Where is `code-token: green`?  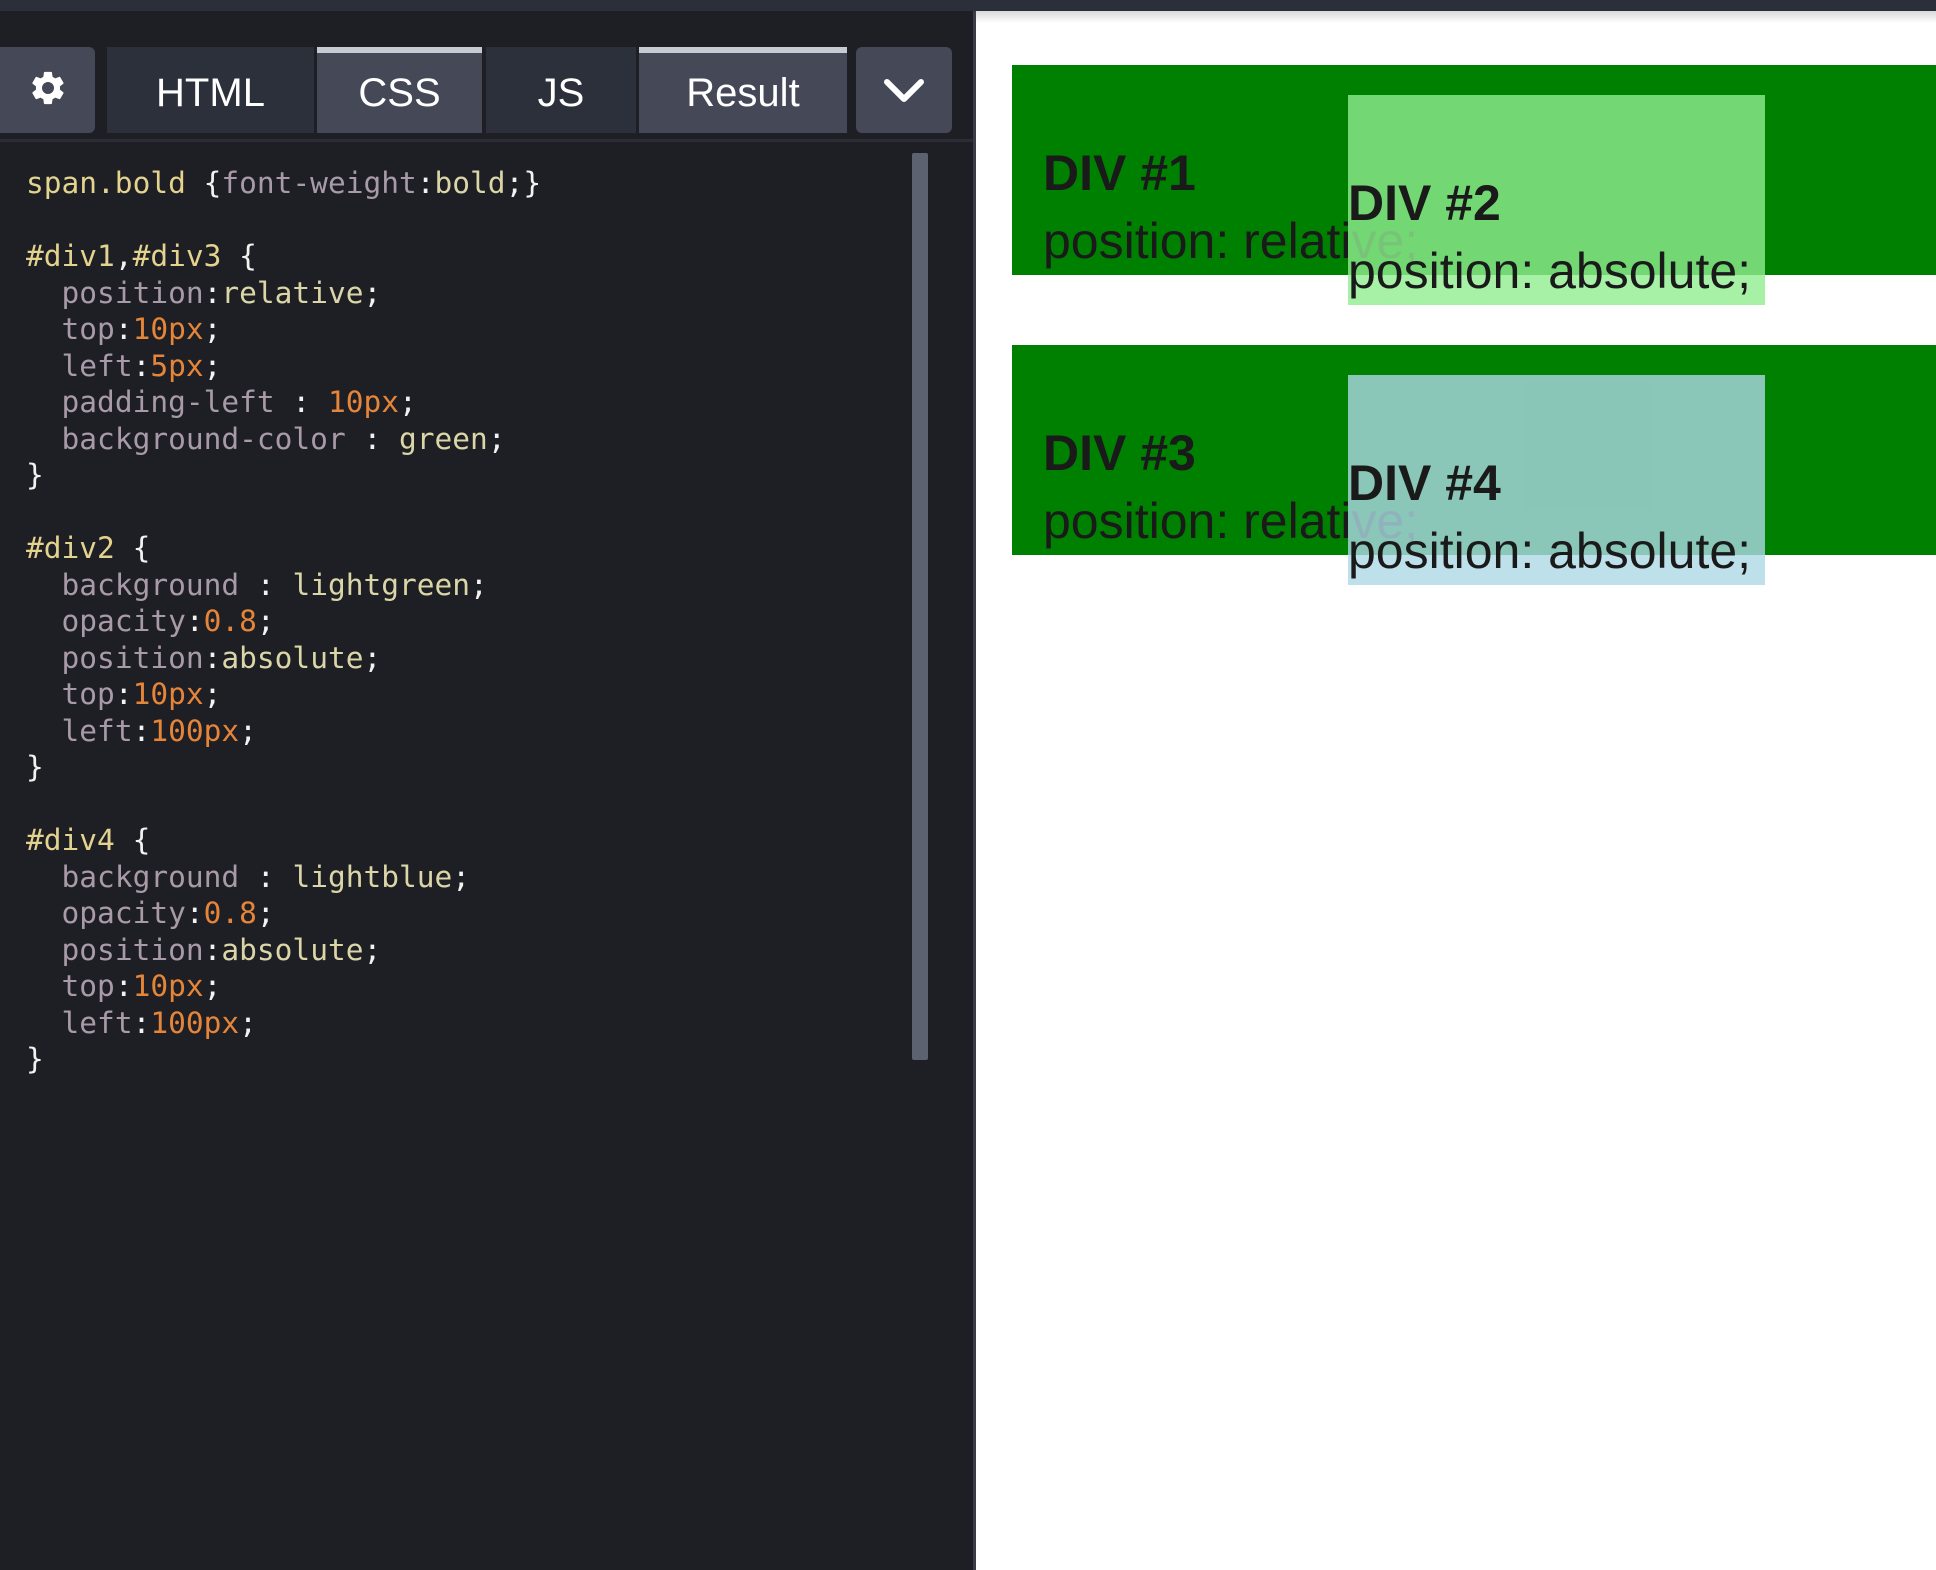 code-token: green is located at coordinates (443, 438).